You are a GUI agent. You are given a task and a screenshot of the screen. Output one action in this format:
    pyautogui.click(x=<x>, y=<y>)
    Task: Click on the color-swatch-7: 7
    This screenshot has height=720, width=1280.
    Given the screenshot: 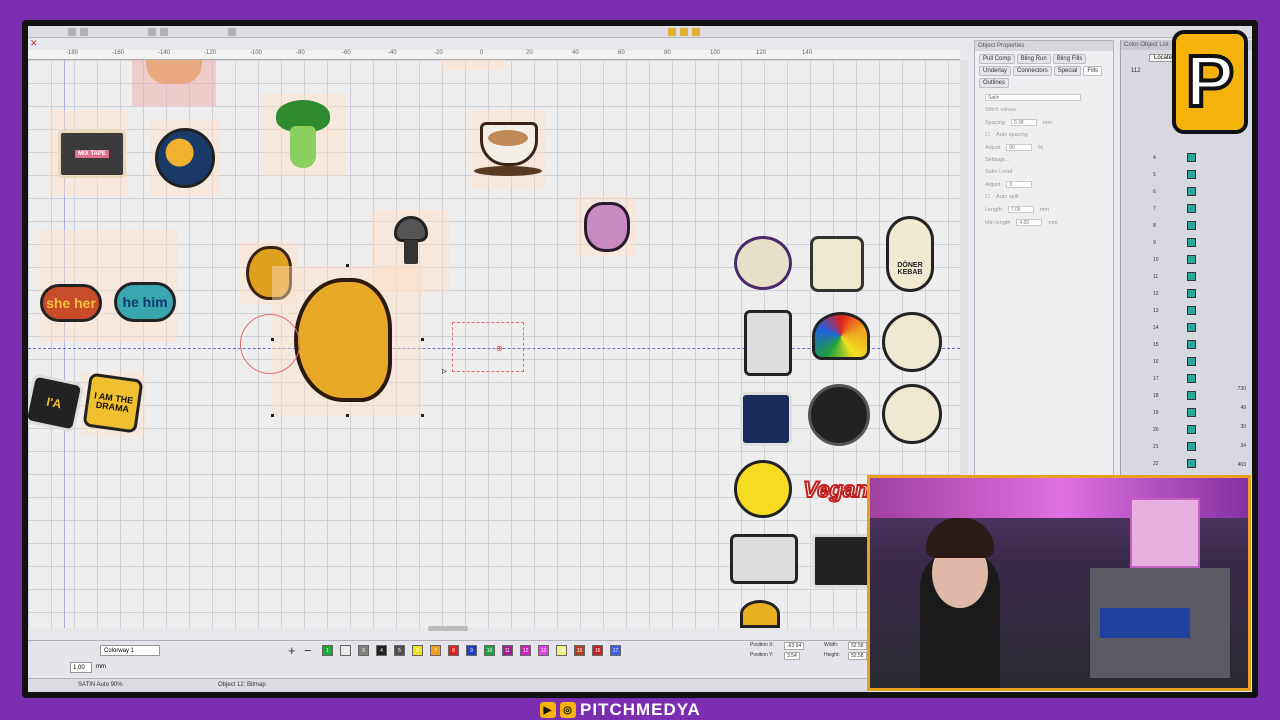 What is the action you would take?
    pyautogui.click(x=435, y=650)
    